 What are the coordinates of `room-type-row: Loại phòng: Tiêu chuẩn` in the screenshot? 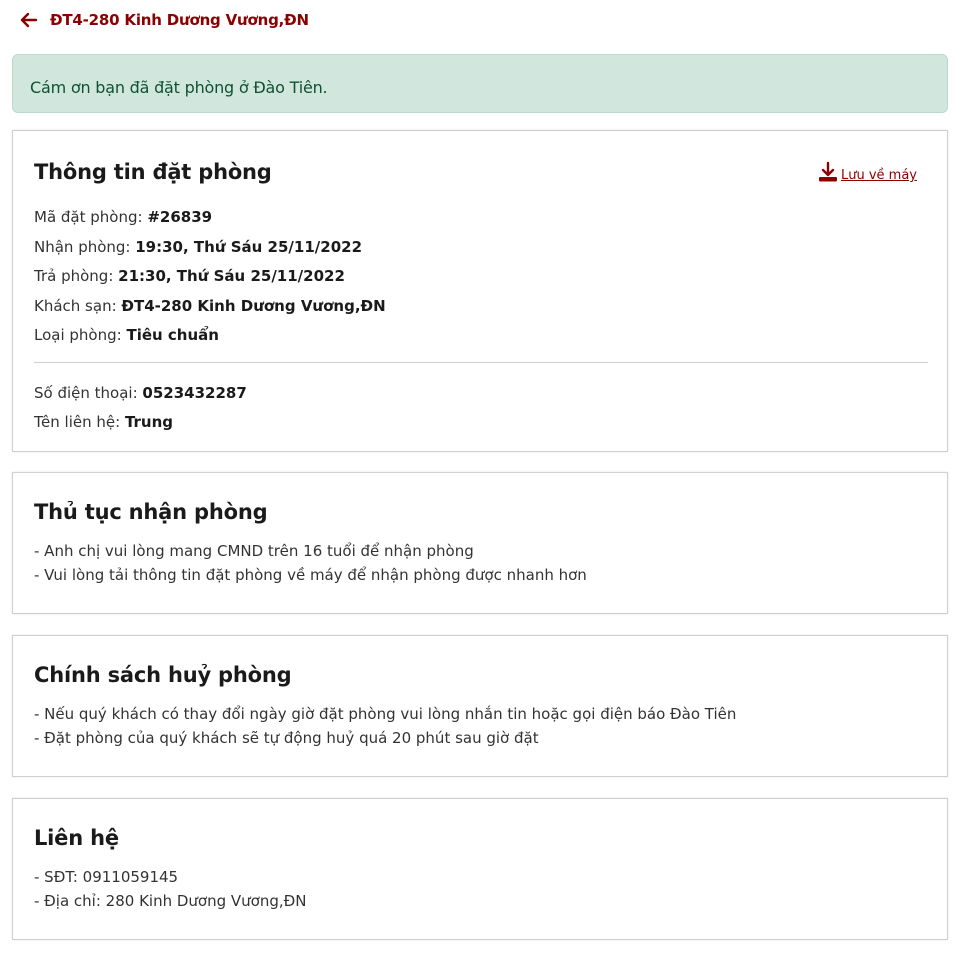 It's located at (481, 336).